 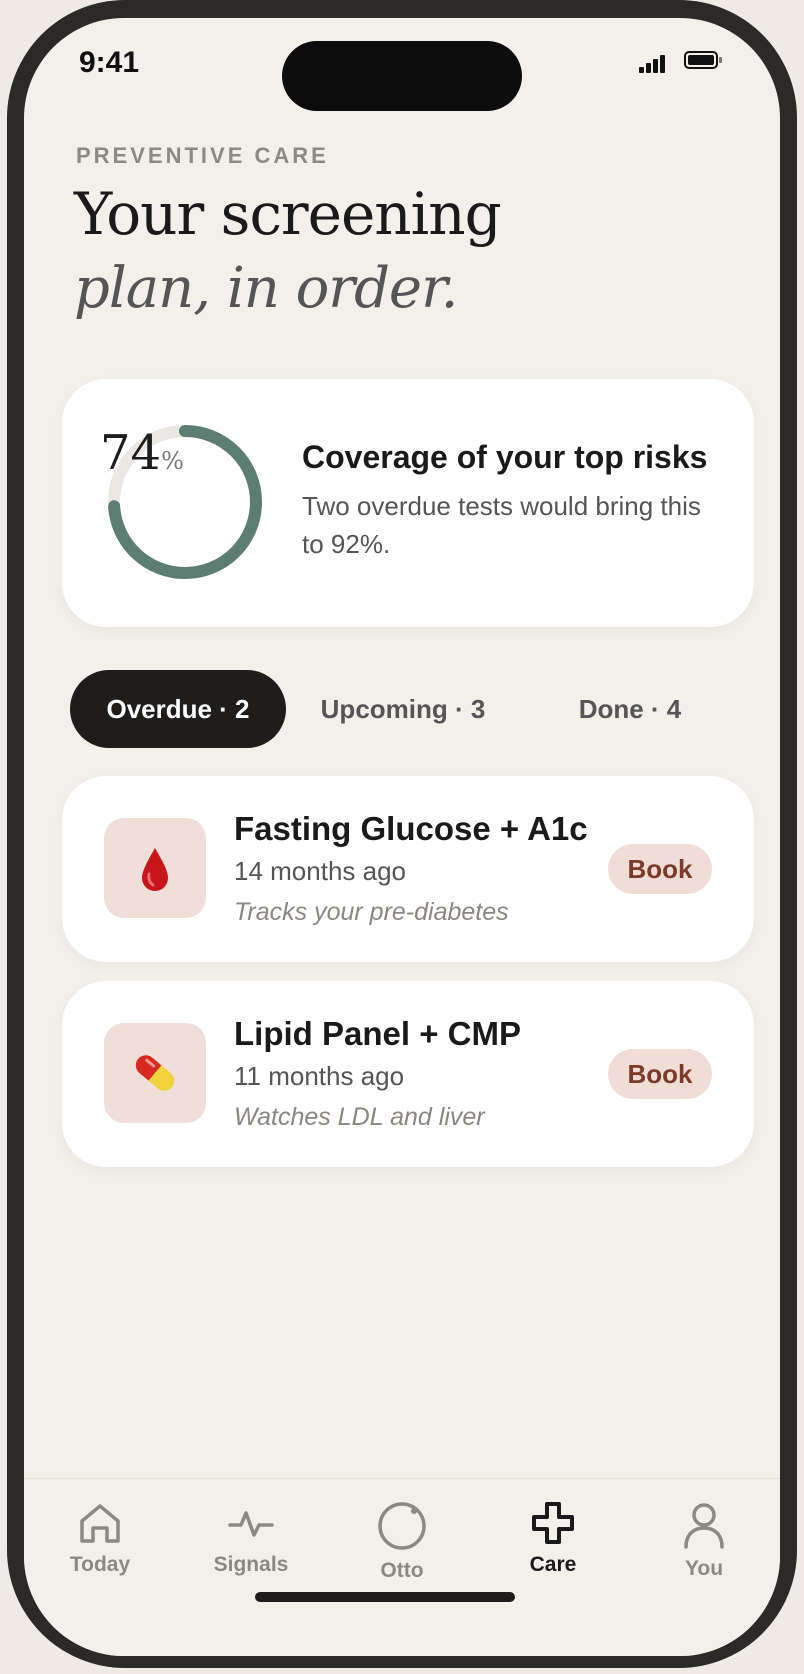 What do you see at coordinates (202, 155) in the screenshot?
I see `section-eyebrow: PREVENTIVE CARE` at bounding box center [202, 155].